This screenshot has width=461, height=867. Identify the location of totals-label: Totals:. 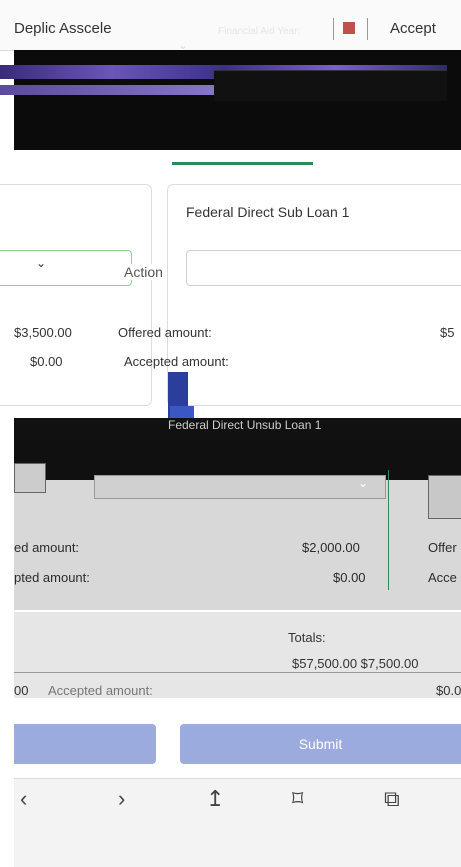
(307, 637).